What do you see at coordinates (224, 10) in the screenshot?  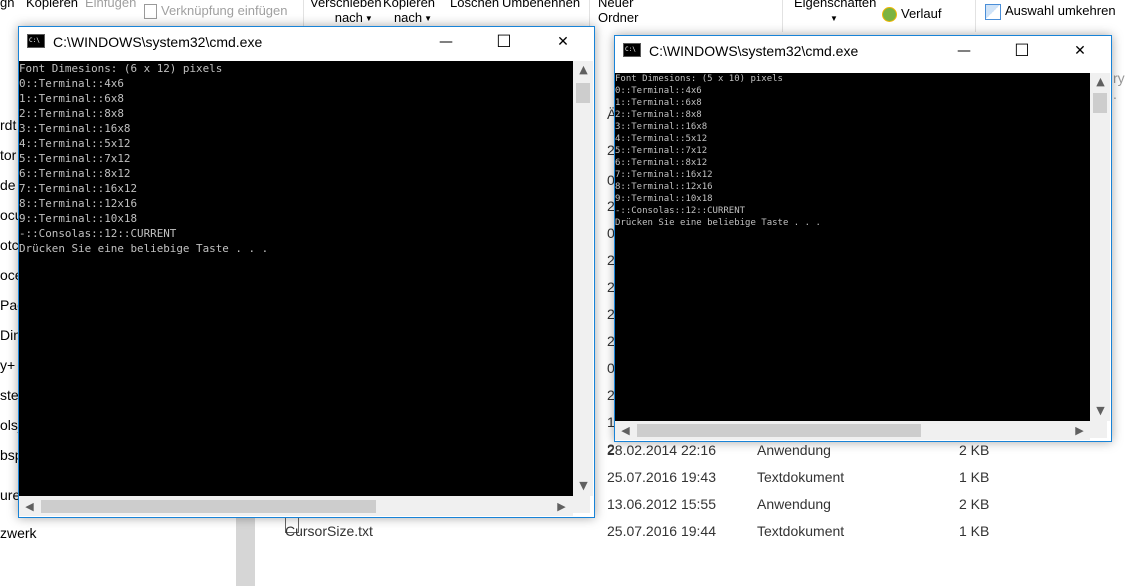 I see `ribbon-paste-shortcut-label: Verknüpfung einfügen` at bounding box center [224, 10].